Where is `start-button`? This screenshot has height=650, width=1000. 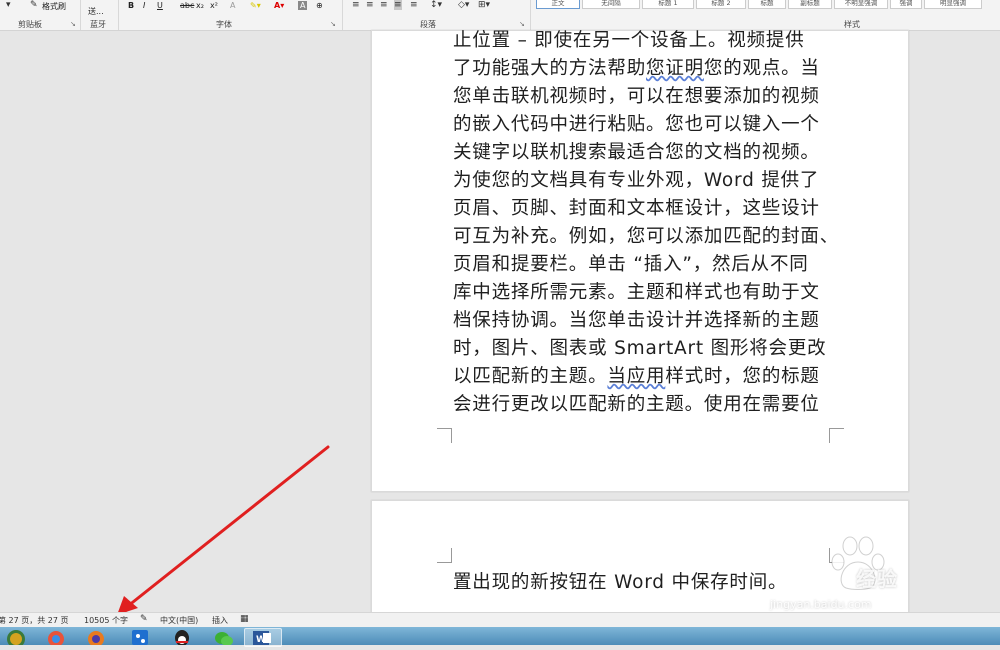
start-button is located at coordinates (17, 638).